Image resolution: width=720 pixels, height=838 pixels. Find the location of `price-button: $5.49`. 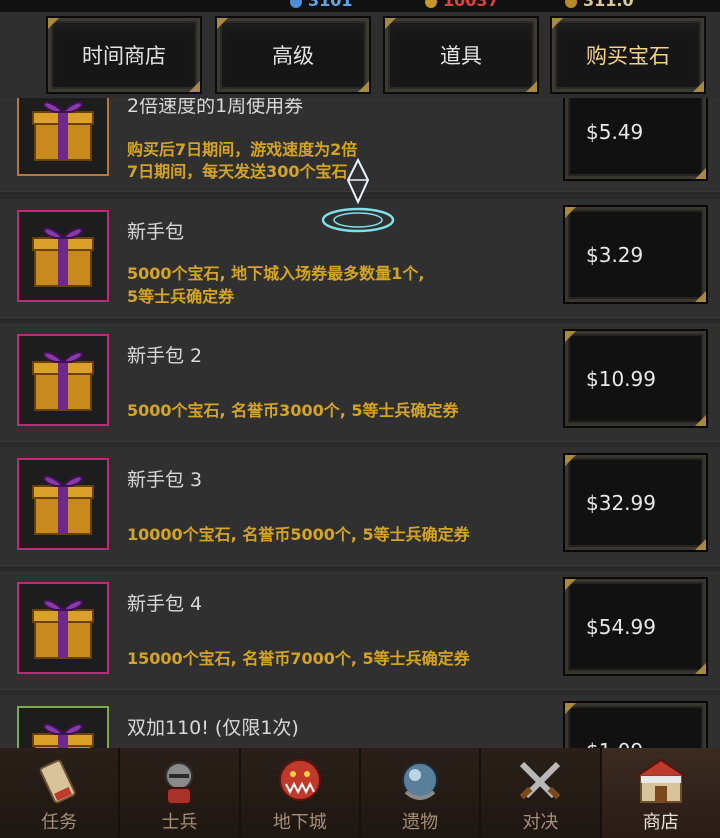

price-button: $5.49 is located at coordinates (635, 139).